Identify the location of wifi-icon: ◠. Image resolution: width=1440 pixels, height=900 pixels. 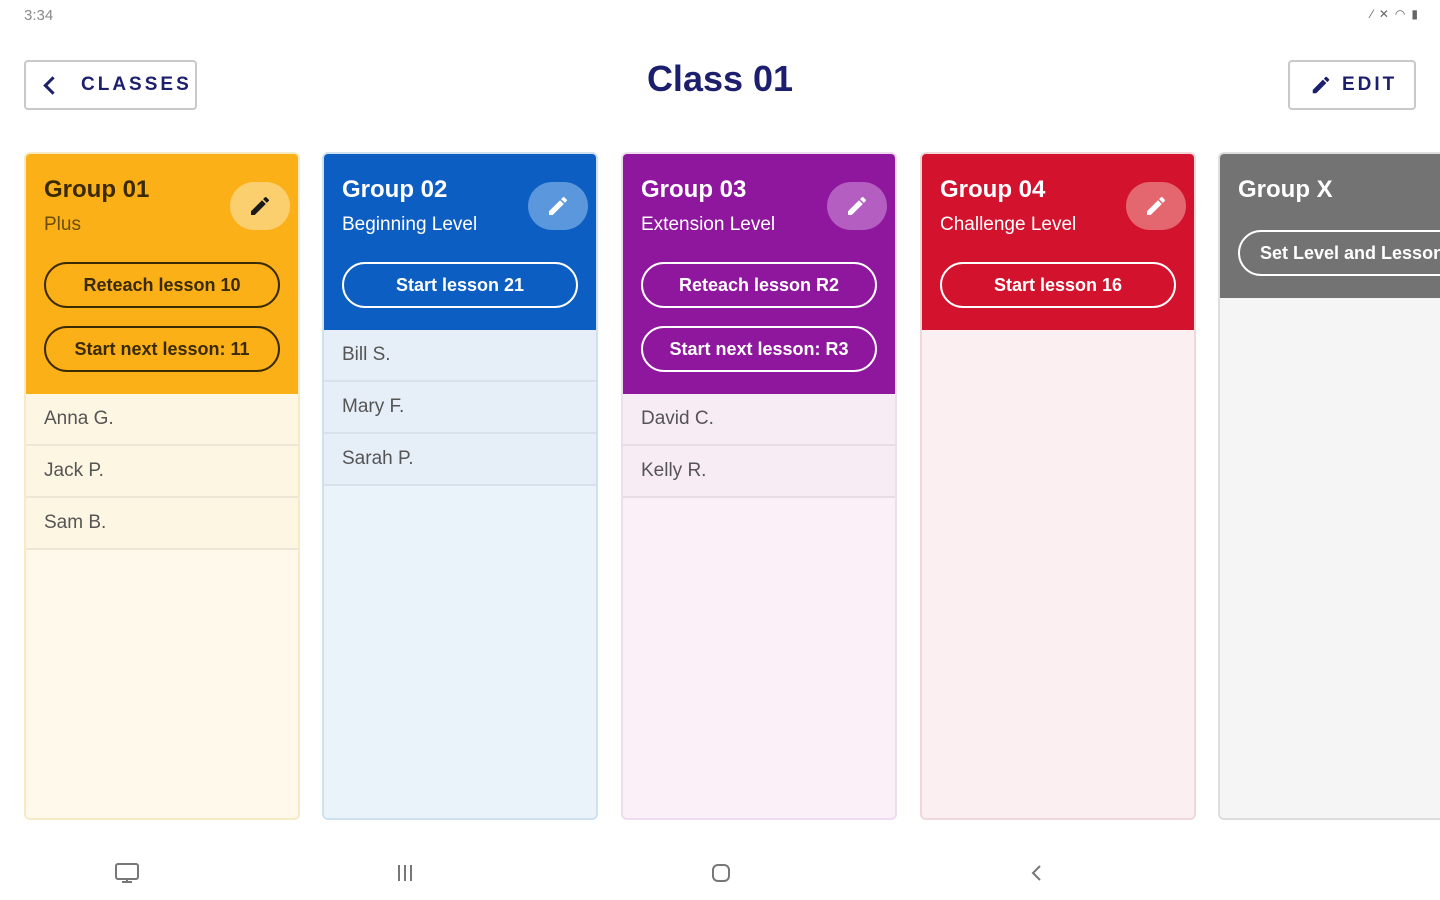
(1400, 14).